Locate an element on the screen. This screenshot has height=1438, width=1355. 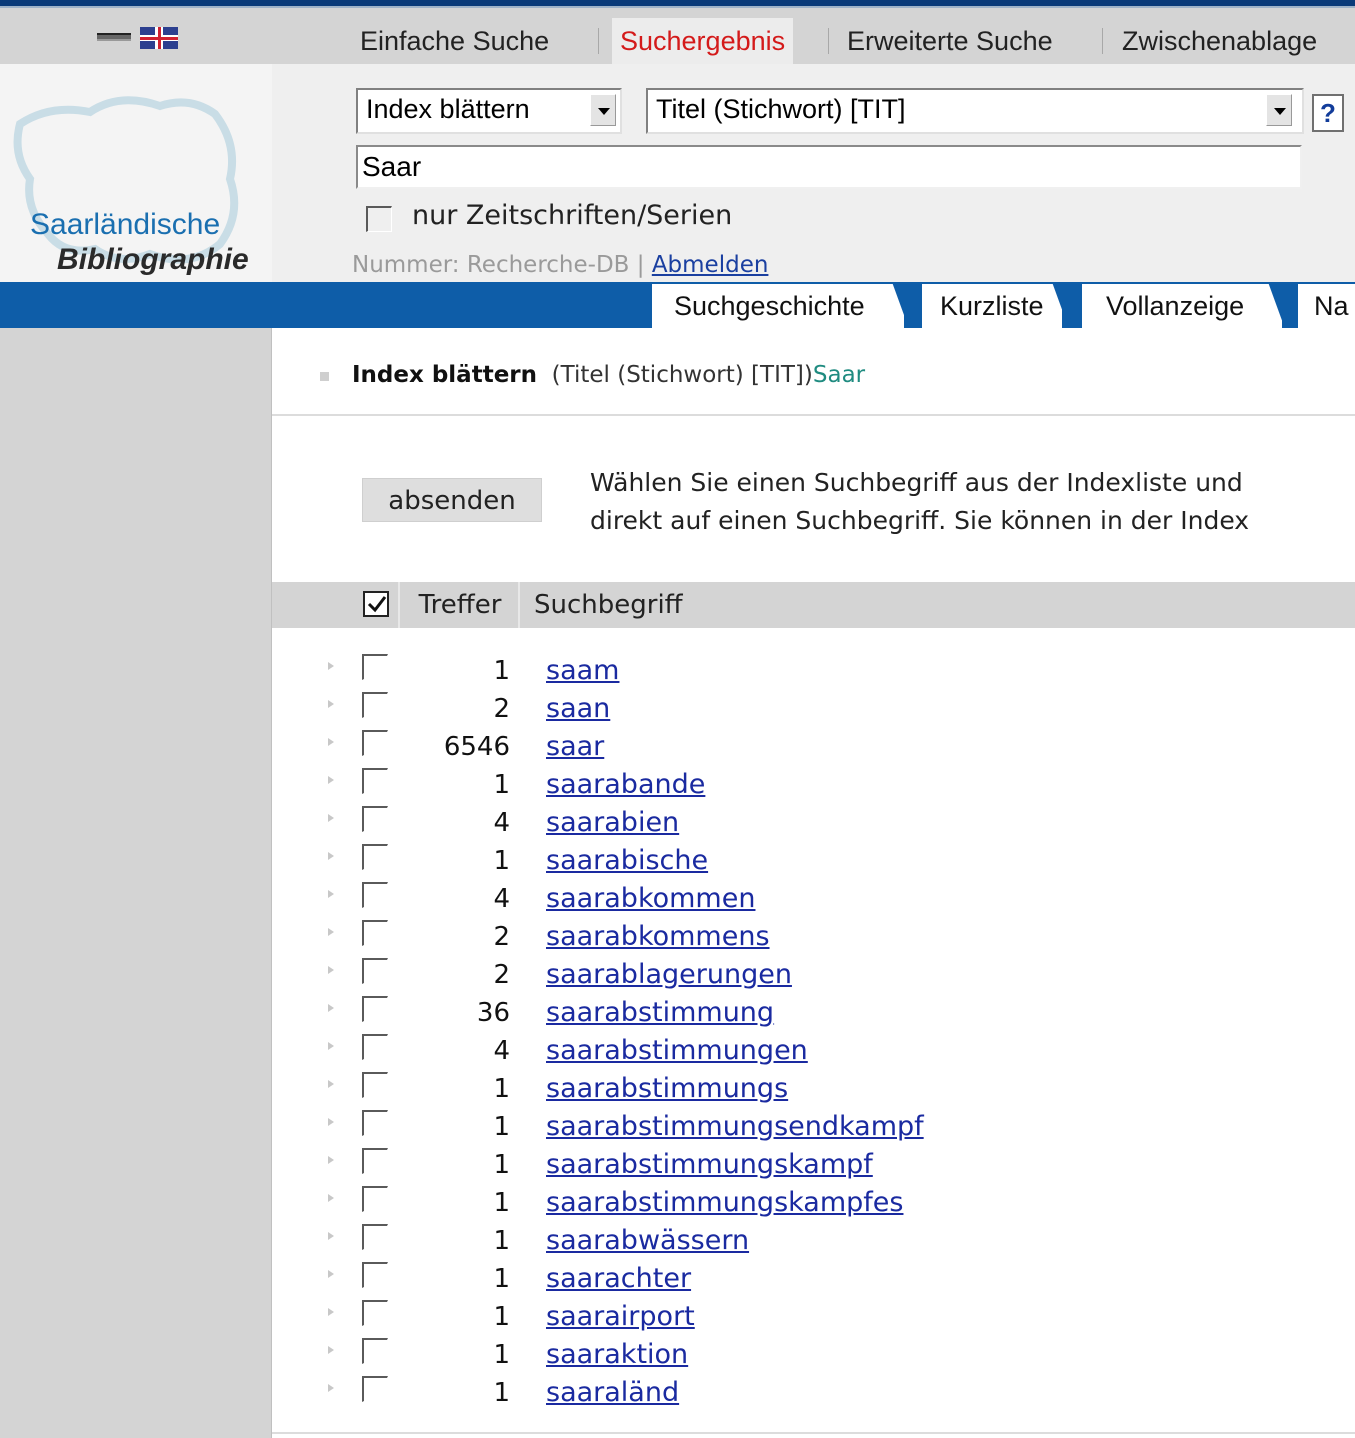
table-row: 6546 saar is located at coordinates (813, 747).